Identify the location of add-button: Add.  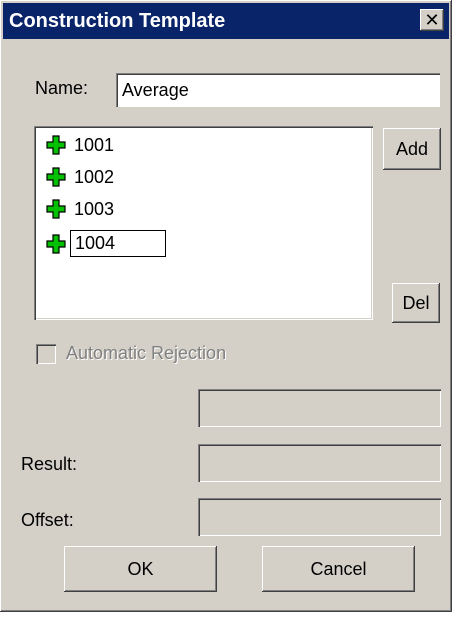
(412, 149).